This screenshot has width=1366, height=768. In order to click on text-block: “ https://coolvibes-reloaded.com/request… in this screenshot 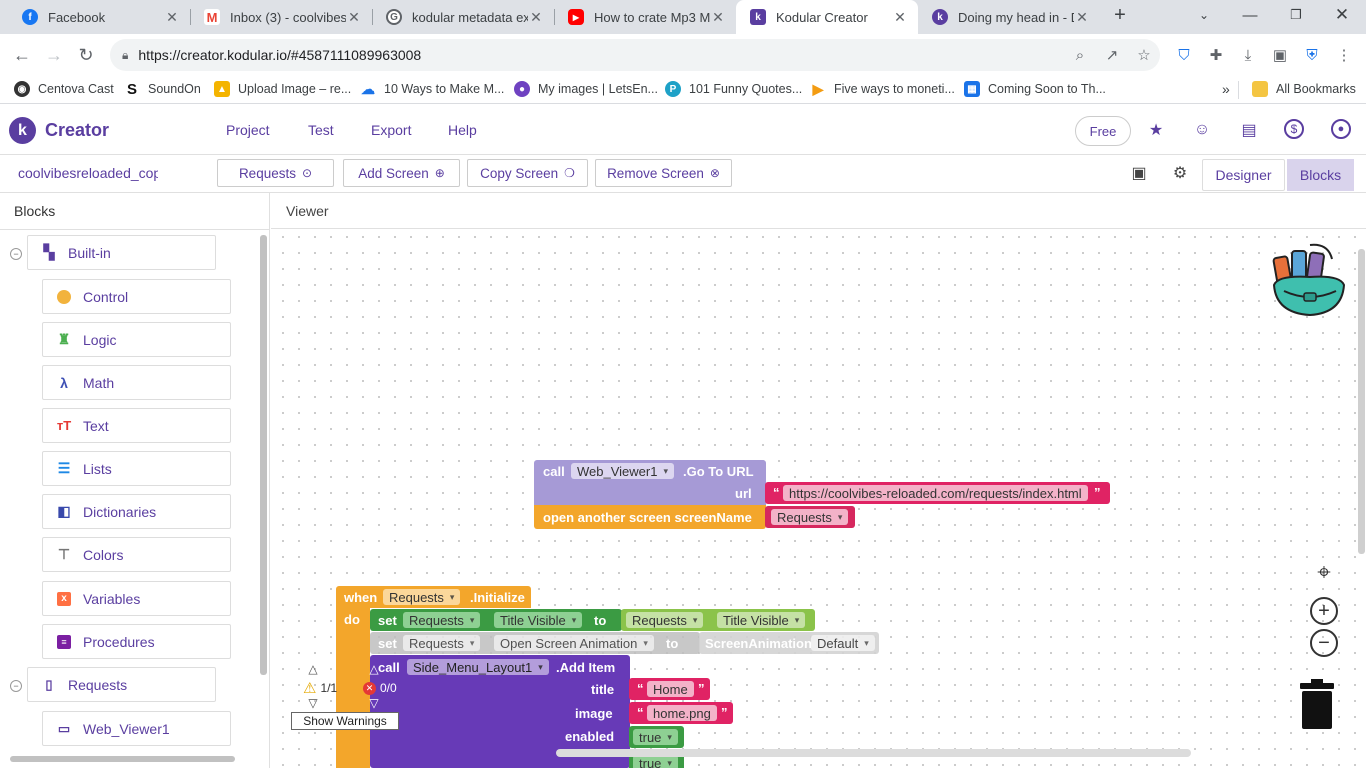, I will do `click(937, 493)`.